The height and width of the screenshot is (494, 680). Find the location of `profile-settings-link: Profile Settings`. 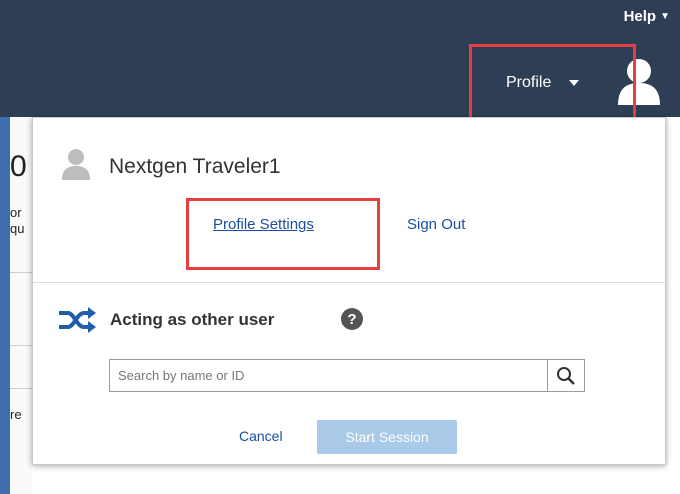

profile-settings-link: Profile Settings is located at coordinates (263, 224).